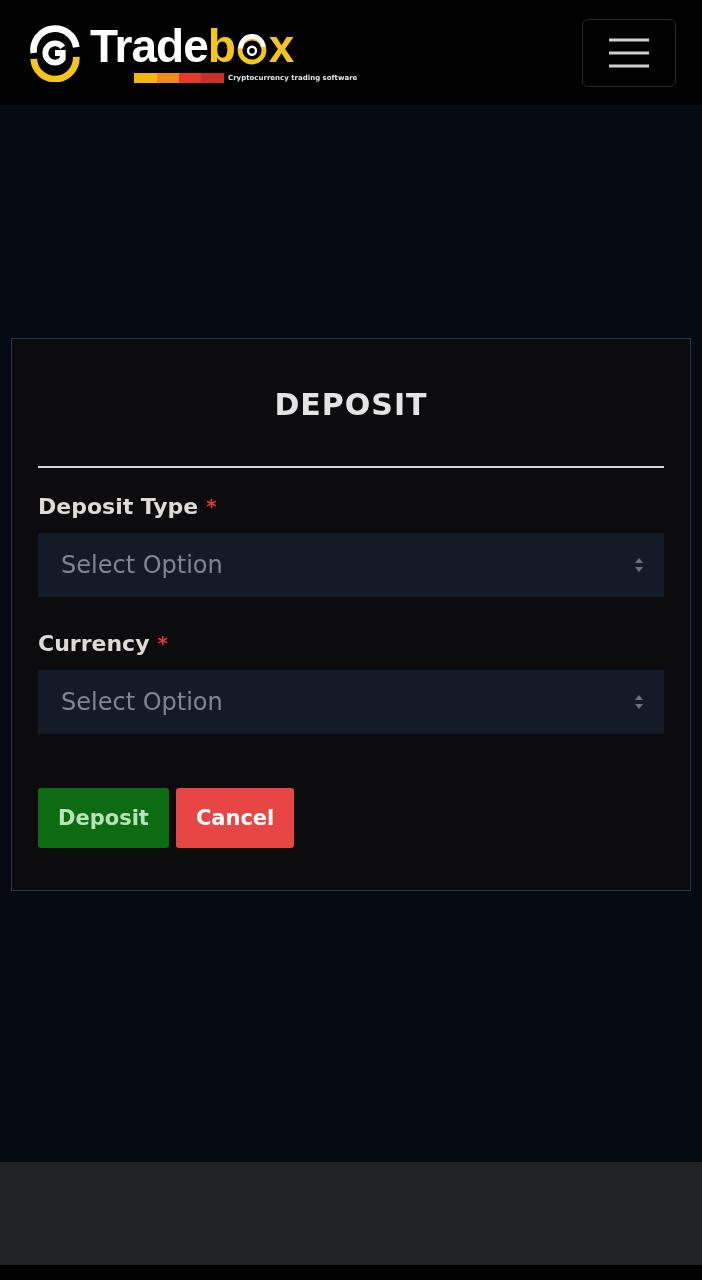 This screenshot has height=1280, width=702. I want to click on coin-icon, so click(251, 49).